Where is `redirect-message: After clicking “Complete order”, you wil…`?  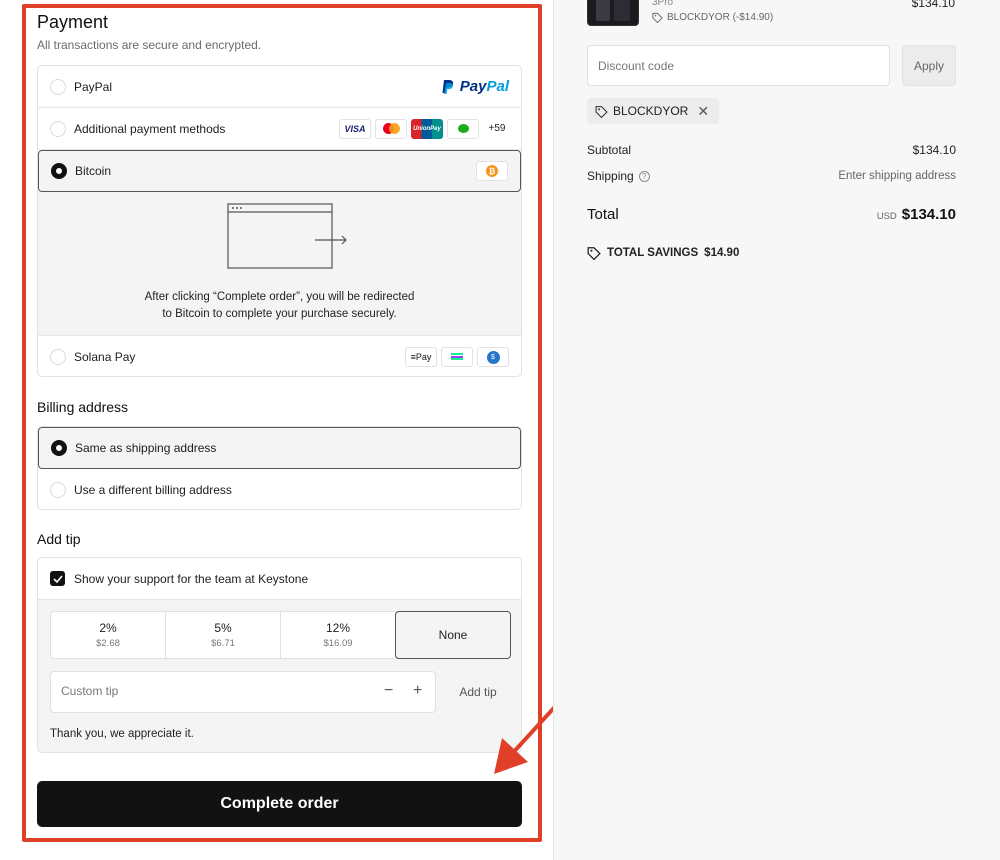
redirect-message: After clicking “Complete order”, you wil… is located at coordinates (279, 306).